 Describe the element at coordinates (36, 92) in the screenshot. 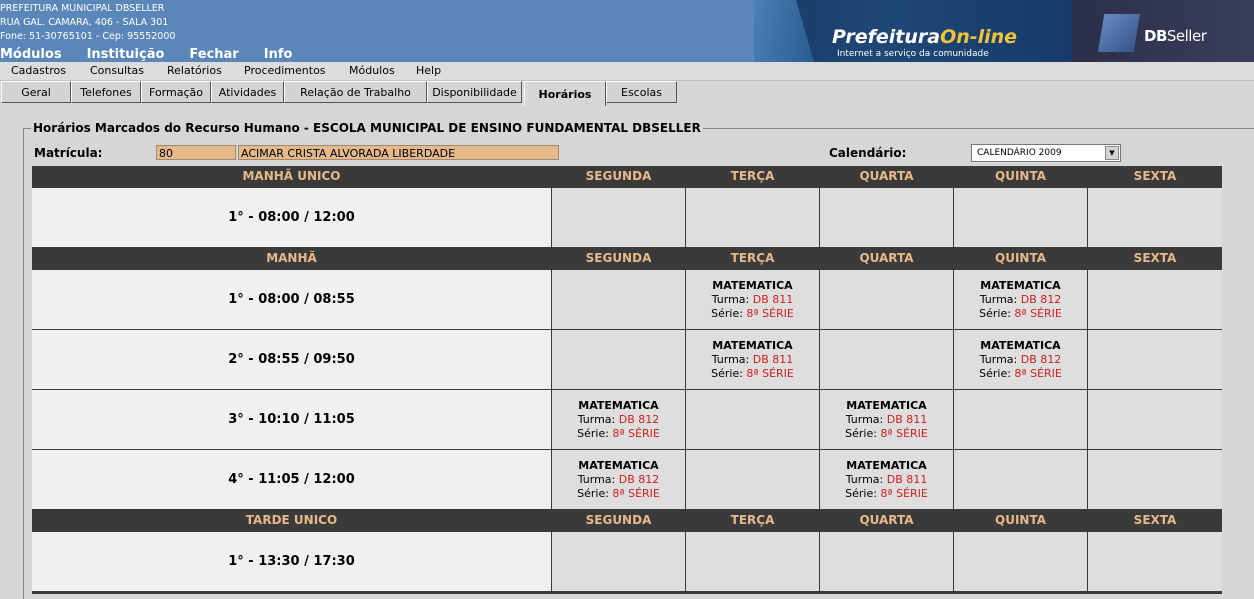

I see `tab-geral: Geral` at that location.